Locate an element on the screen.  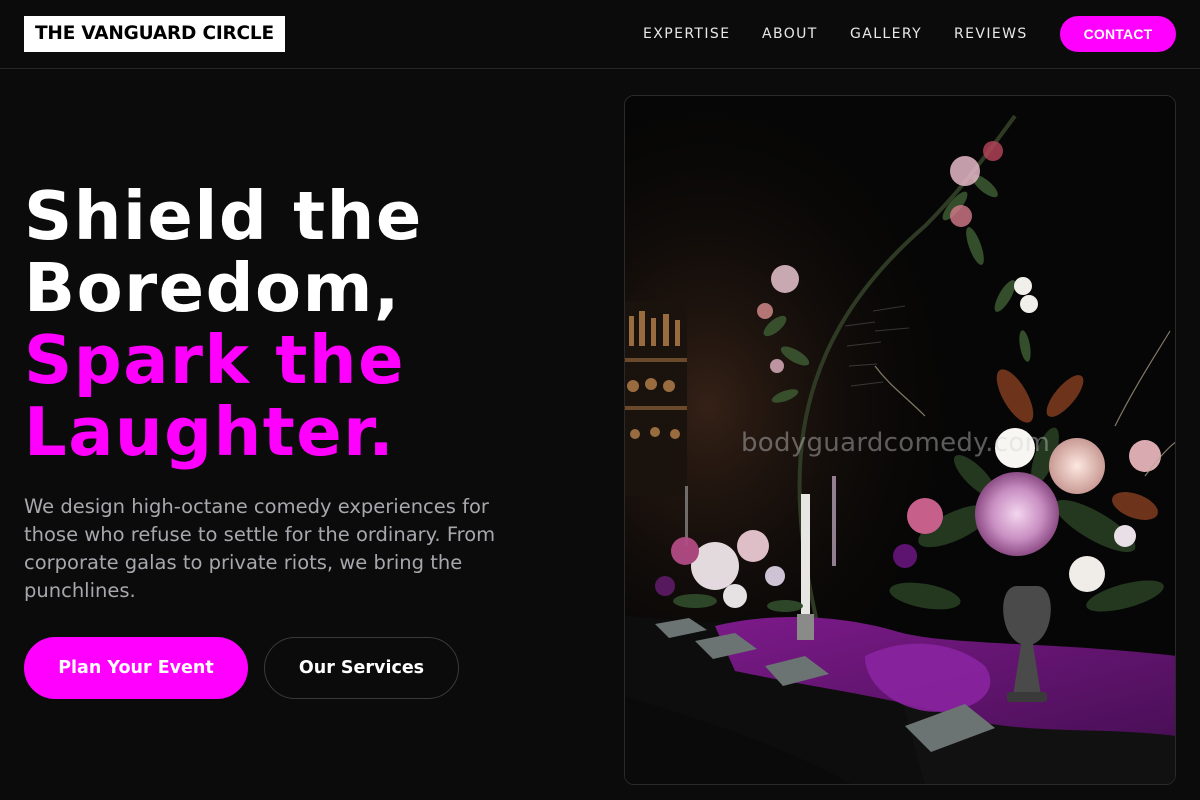
contact-button: CONTACT is located at coordinates (1118, 34).